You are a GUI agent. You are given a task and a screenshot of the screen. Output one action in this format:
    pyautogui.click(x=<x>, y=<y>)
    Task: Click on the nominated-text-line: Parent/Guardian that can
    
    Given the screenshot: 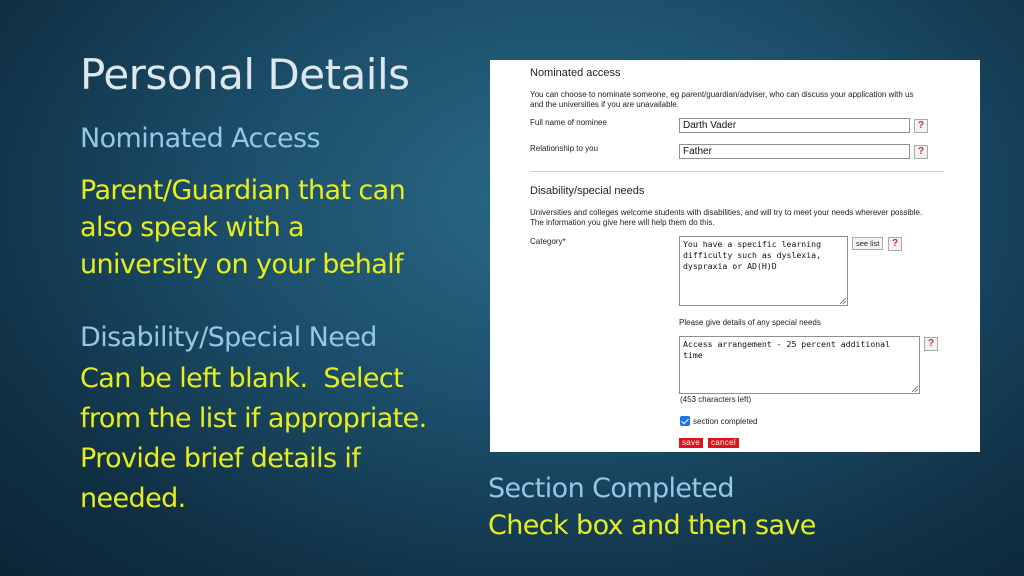 What is the action you would take?
    pyautogui.click(x=243, y=190)
    